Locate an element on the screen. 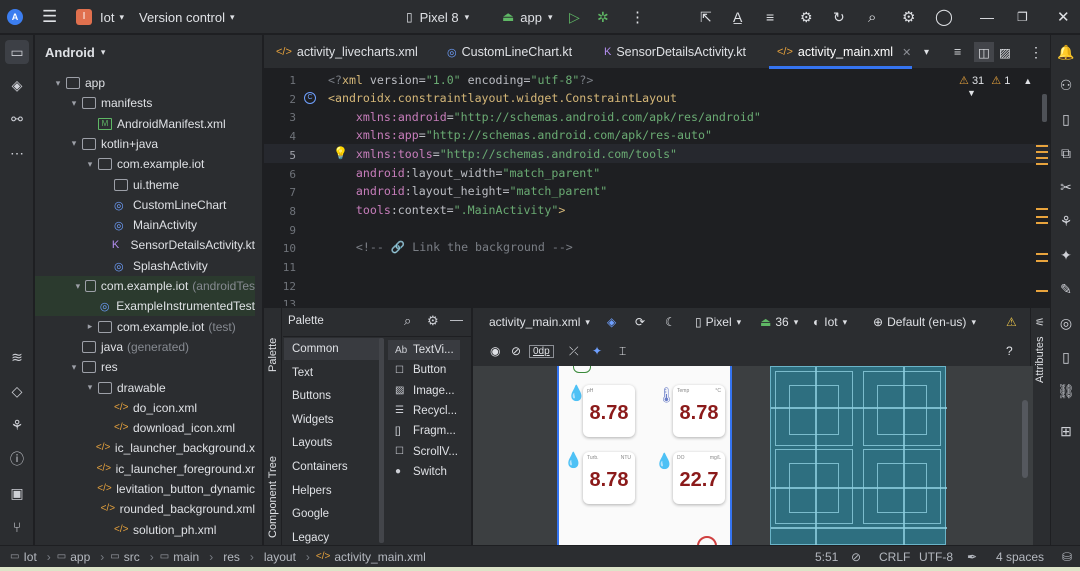 This screenshot has height=571, width=1080. minimize-icon: — is located at coordinates (987, 17).